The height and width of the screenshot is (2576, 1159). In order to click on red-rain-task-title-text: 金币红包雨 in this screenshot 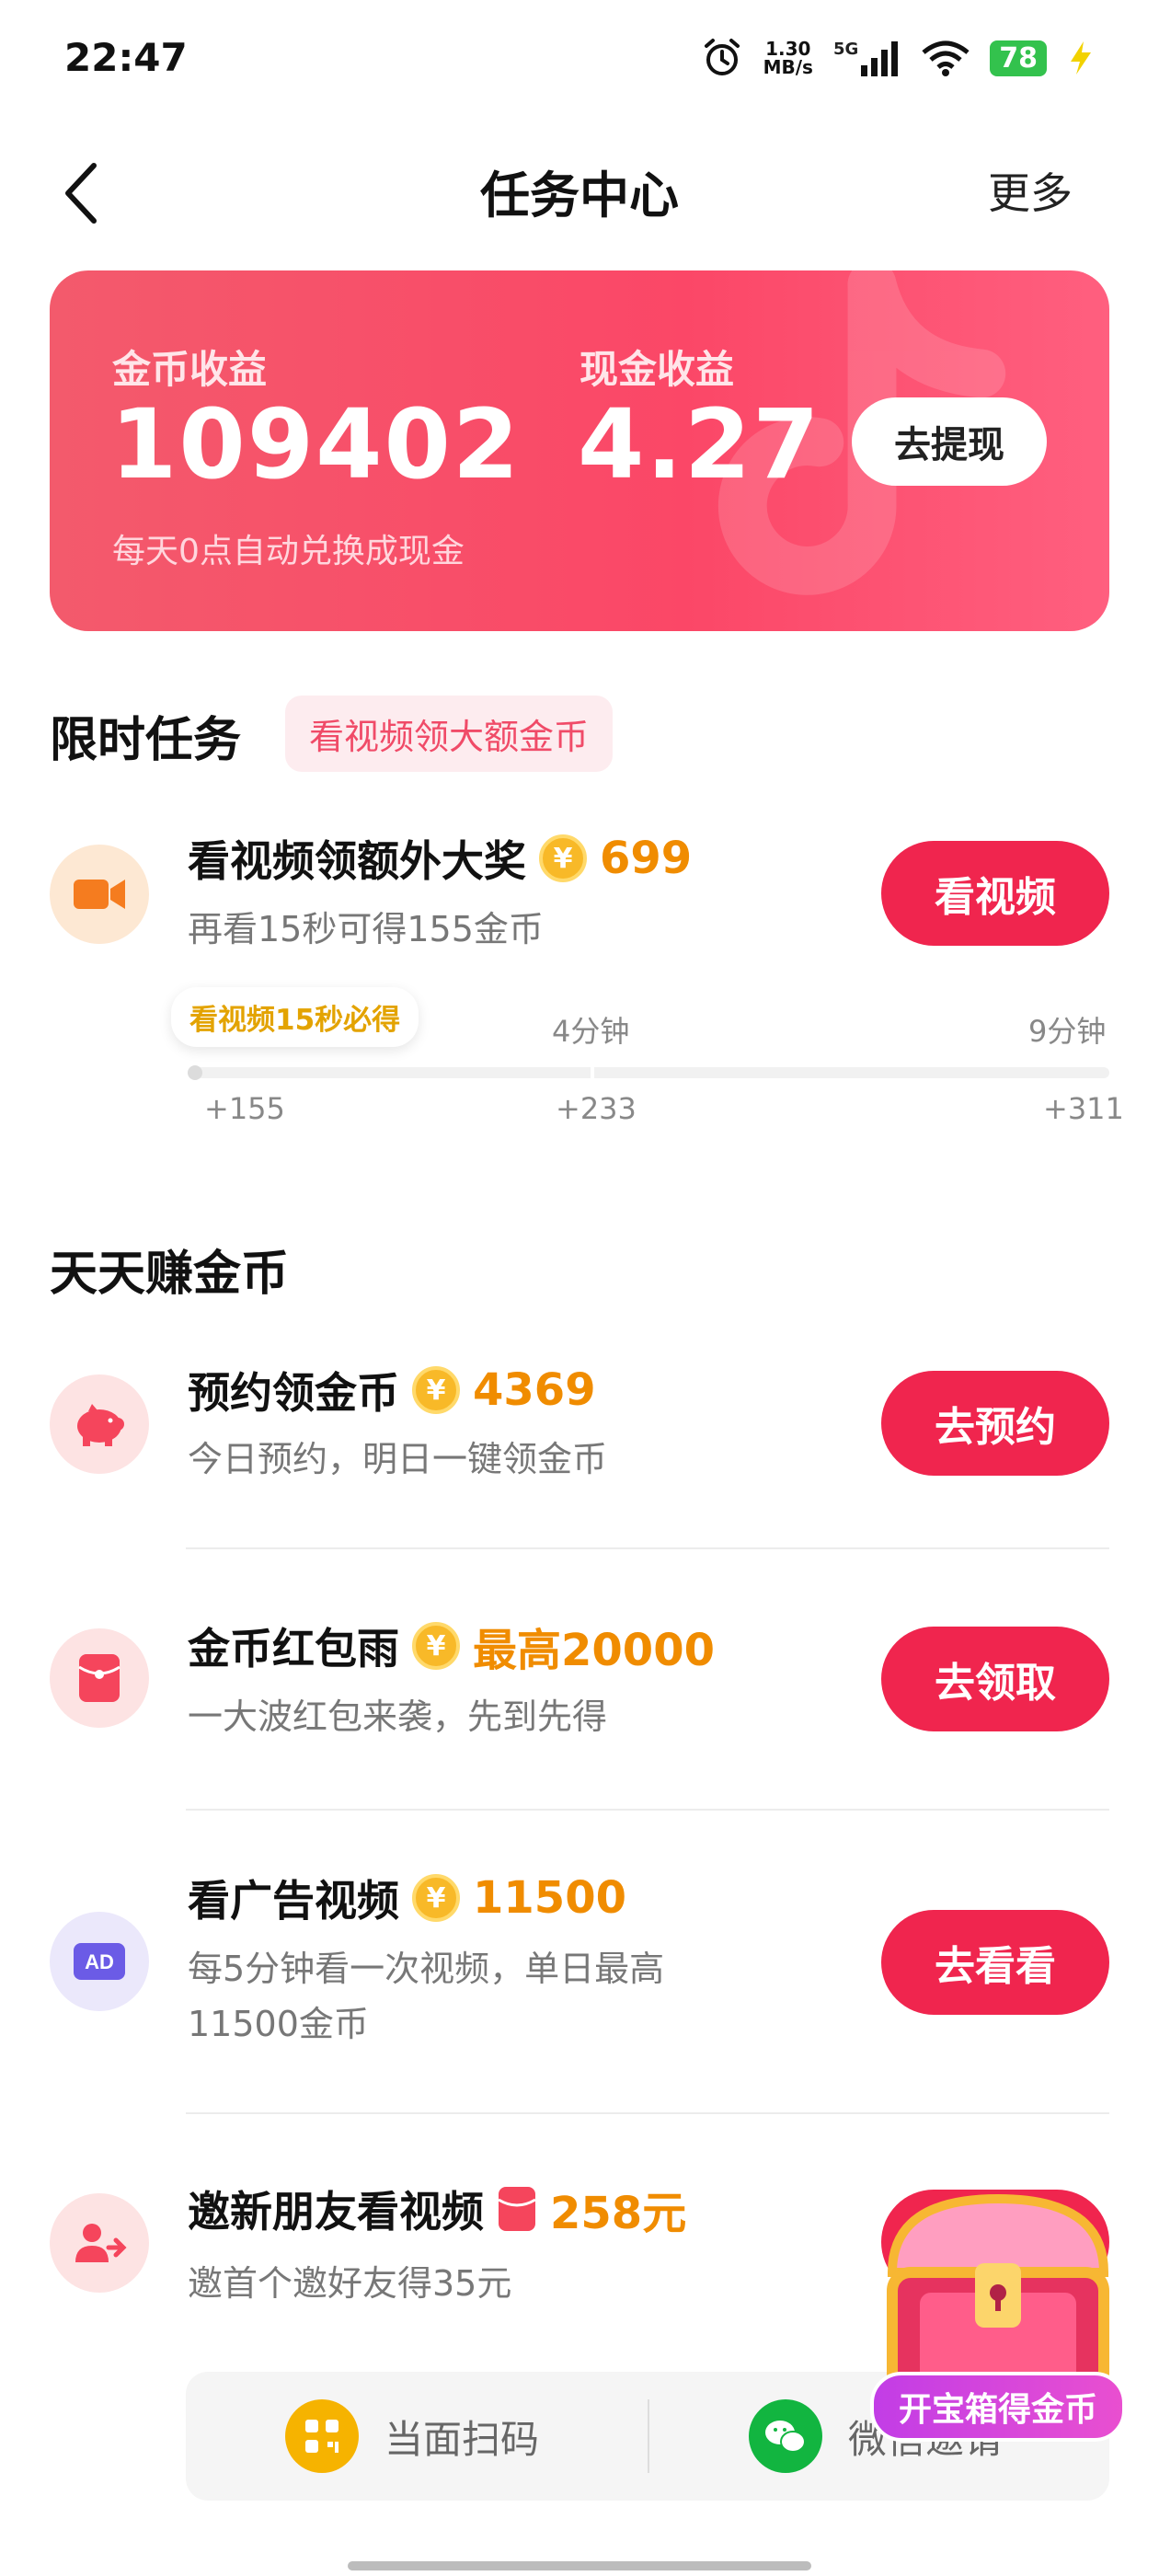, I will do `click(293, 1648)`.